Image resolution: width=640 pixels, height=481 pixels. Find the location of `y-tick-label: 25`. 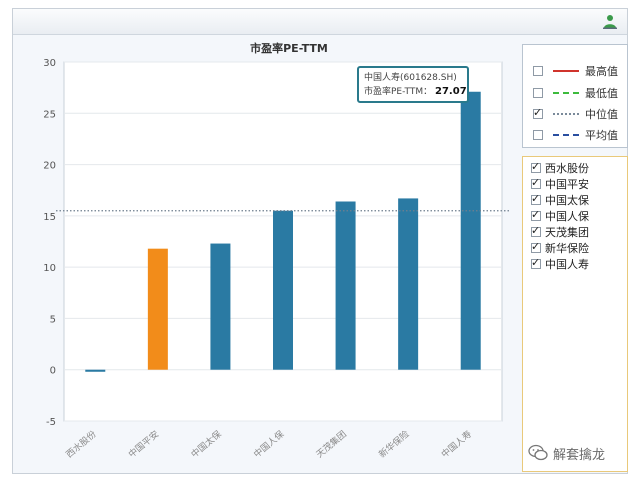

y-tick-label: 25 is located at coordinates (49, 114).